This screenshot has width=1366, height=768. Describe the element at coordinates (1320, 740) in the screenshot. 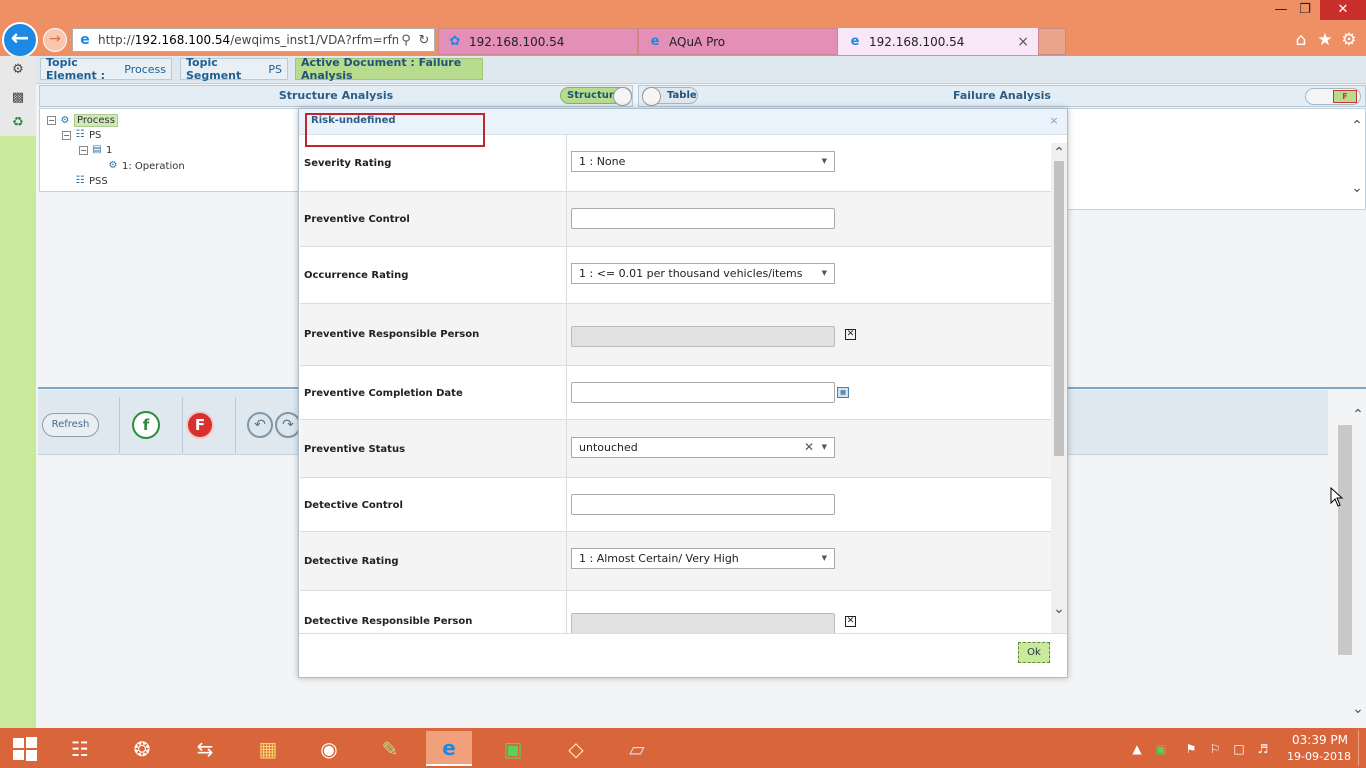

I see `clock-time: 03:39 PM` at that location.